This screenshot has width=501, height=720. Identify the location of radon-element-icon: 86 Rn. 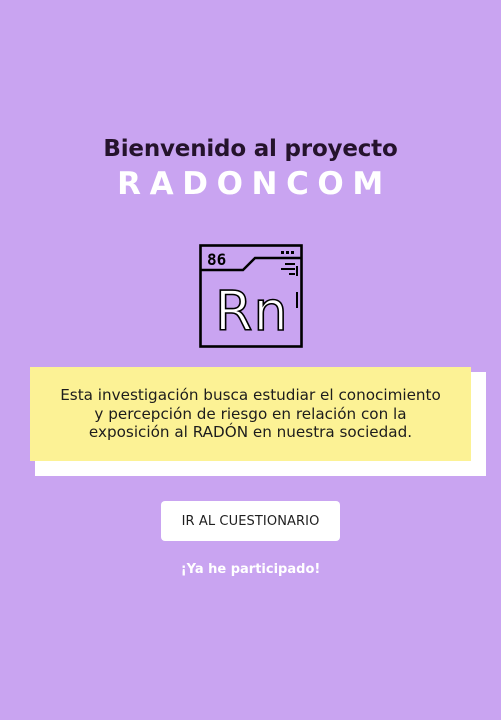
(251, 296).